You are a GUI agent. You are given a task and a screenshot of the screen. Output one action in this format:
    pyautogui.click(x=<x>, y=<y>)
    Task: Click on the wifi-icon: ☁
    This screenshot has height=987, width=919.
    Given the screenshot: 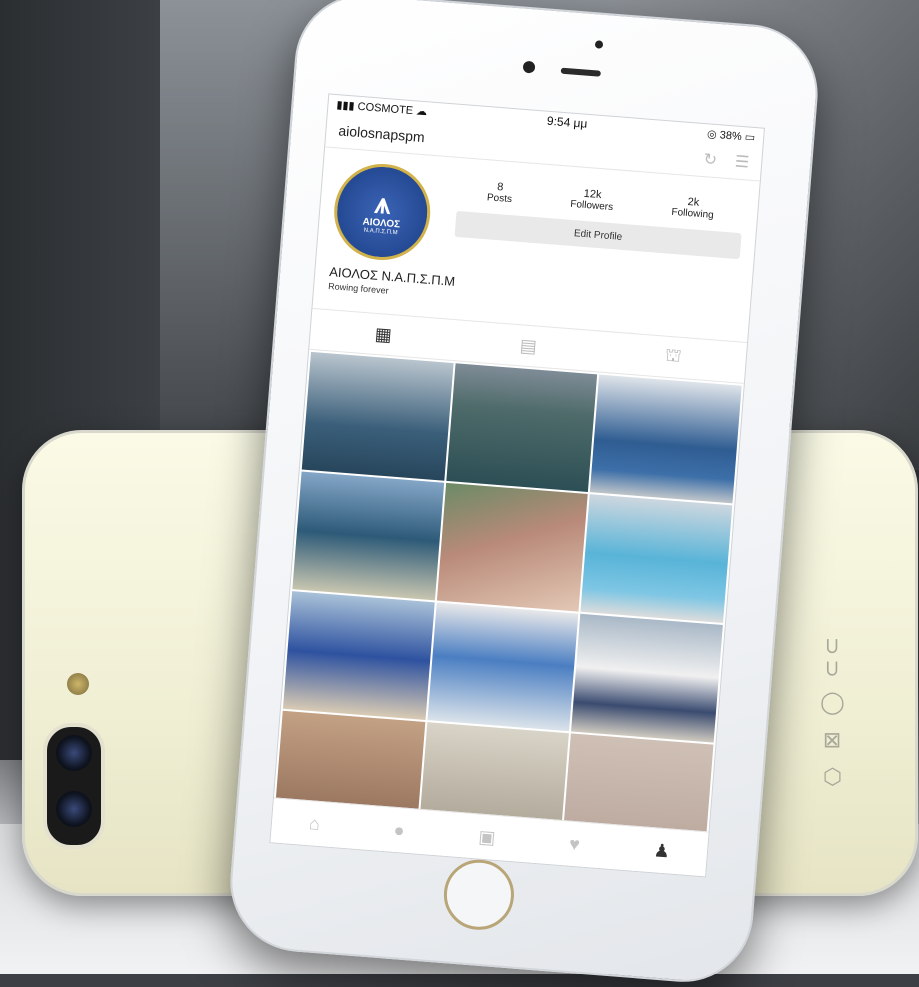 What is the action you would take?
    pyautogui.click(x=421, y=111)
    